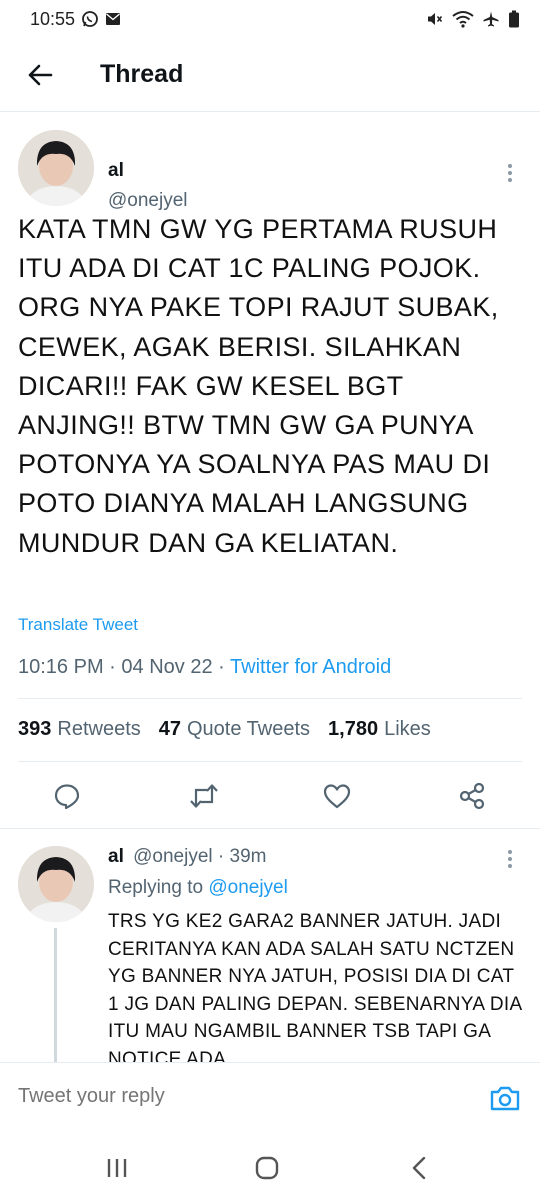  What do you see at coordinates (99, 729) in the screenshot?
I see `retweets-label: Retweets` at bounding box center [99, 729].